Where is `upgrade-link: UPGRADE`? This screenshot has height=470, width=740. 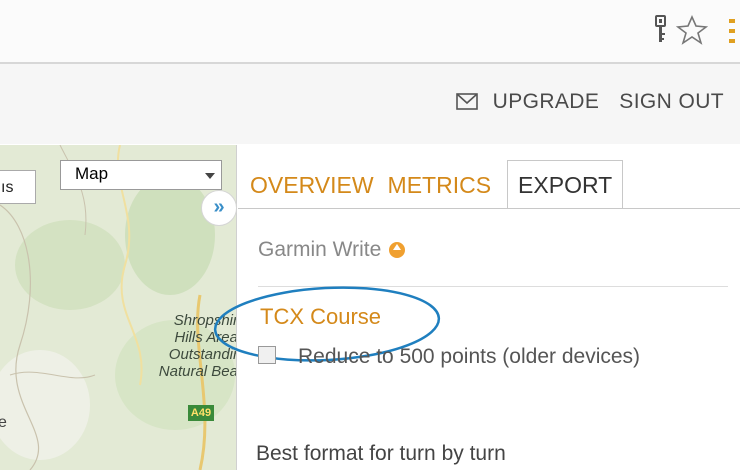 upgrade-link: UPGRADE is located at coordinates (546, 102).